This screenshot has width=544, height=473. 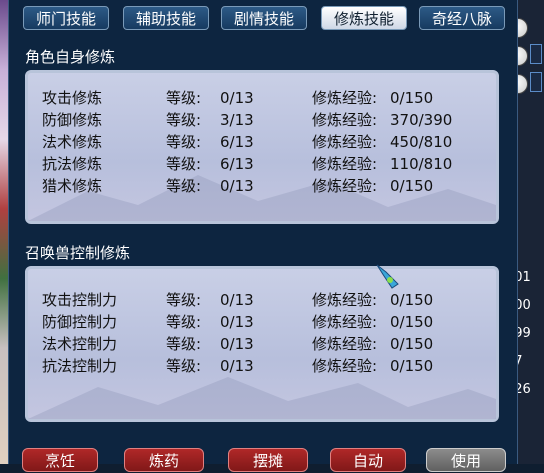 I want to click on row-name: 攻击修炼, so click(x=72, y=98).